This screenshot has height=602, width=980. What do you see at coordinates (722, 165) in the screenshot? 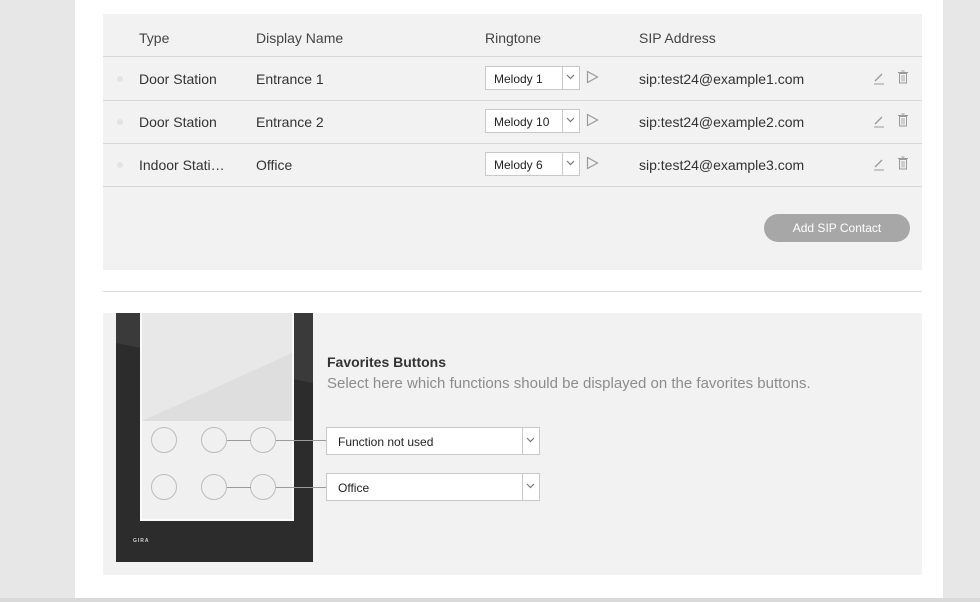
I see `row-sip-address: sip:test24@example3.com` at bounding box center [722, 165].